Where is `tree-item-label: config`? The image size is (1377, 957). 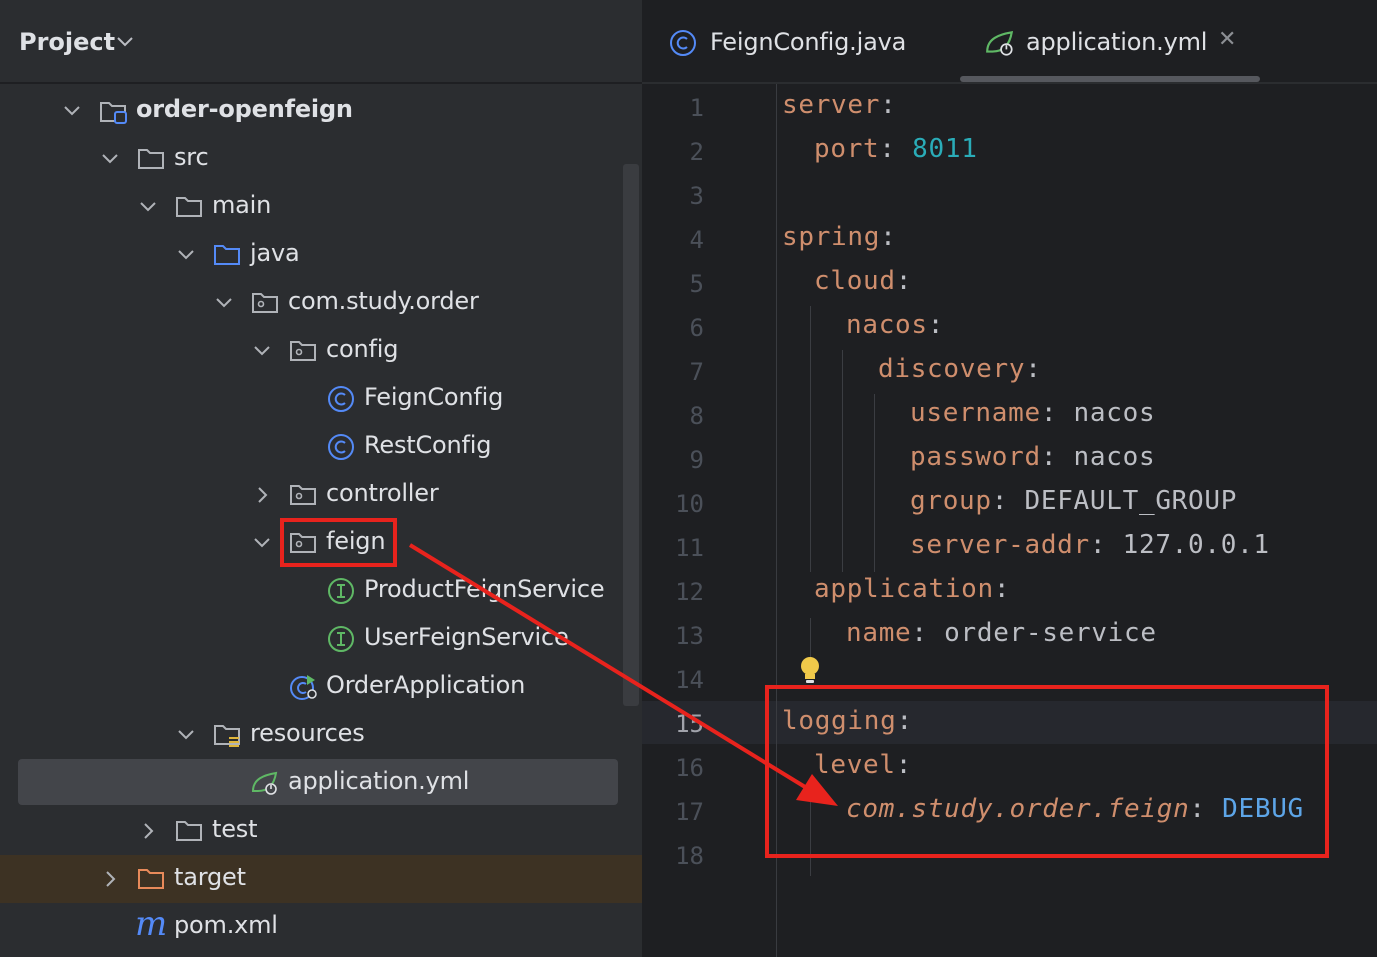 tree-item-label: config is located at coordinates (362, 349).